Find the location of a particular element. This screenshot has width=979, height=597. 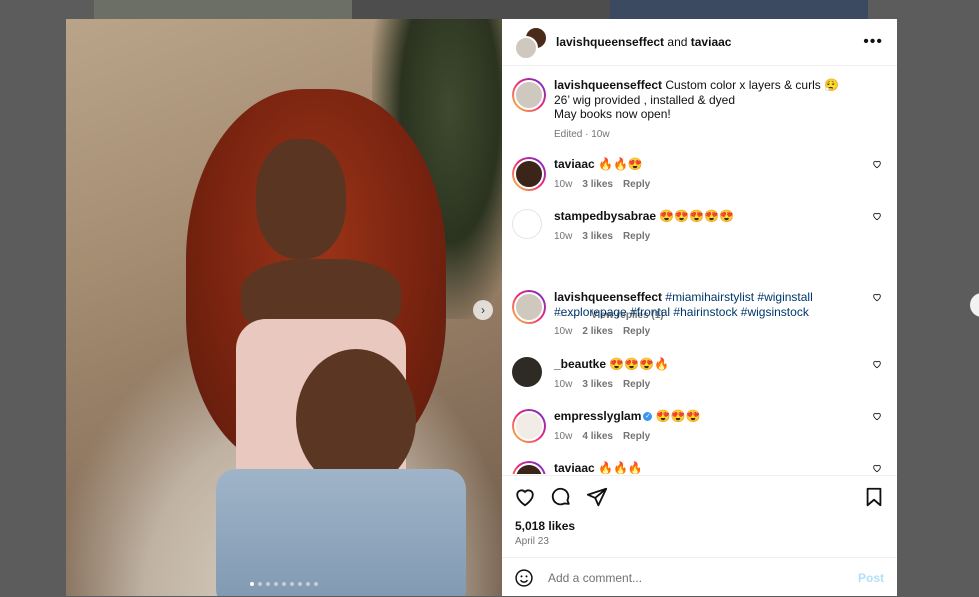

joiner-text: and is located at coordinates (677, 42).